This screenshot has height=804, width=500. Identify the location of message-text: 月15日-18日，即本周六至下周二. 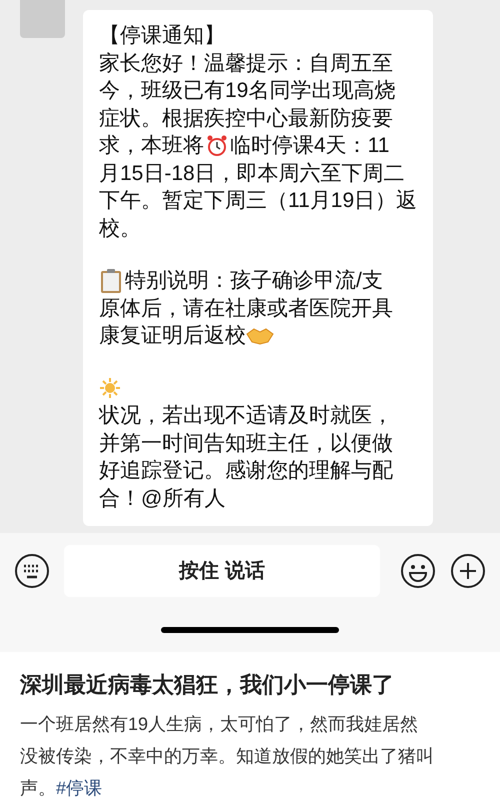
(252, 173).